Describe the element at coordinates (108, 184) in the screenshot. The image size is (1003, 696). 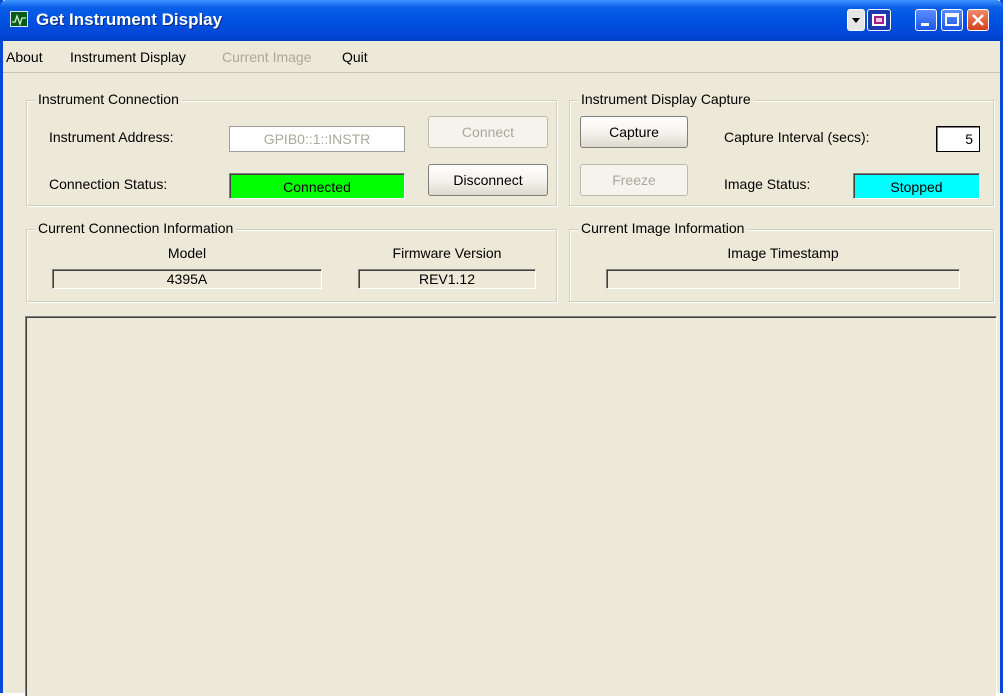
I see `connection-status-label: Connection Status:` at that location.